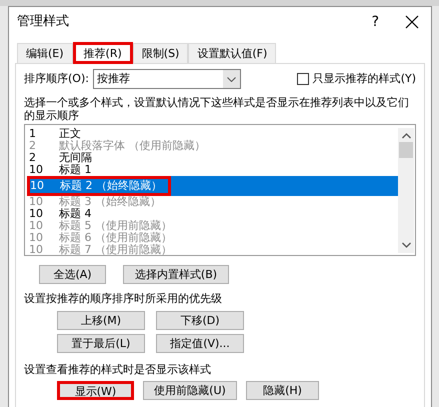 This screenshot has width=439, height=407. Describe the element at coordinates (56, 78) in the screenshot. I see `sort-order-label: 排序顺序(O):` at that location.